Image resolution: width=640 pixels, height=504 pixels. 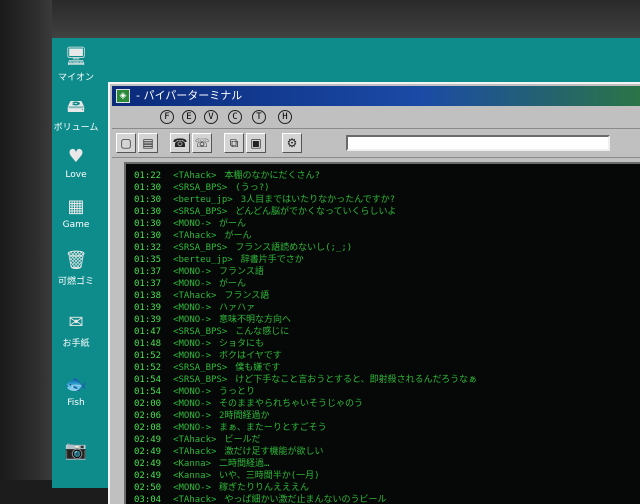 I want to click on hangup-icon: ☏, so click(x=202, y=143).